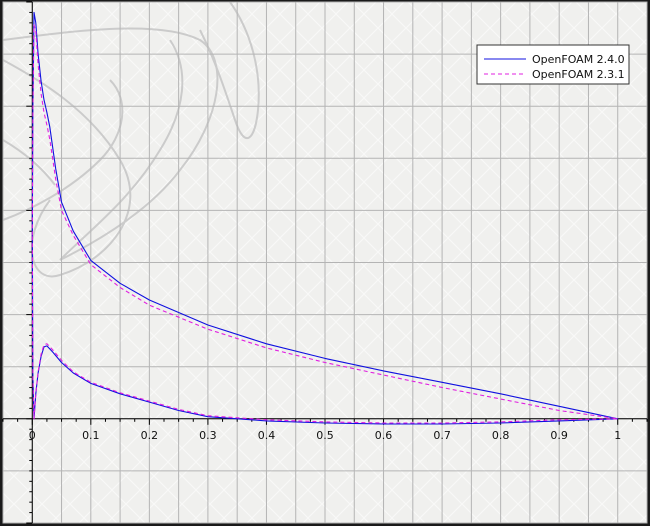 The image size is (650, 526). What do you see at coordinates (578, 74) in the screenshot?
I see `legend-label-series-1: OpenFOAM 2.3.1` at bounding box center [578, 74].